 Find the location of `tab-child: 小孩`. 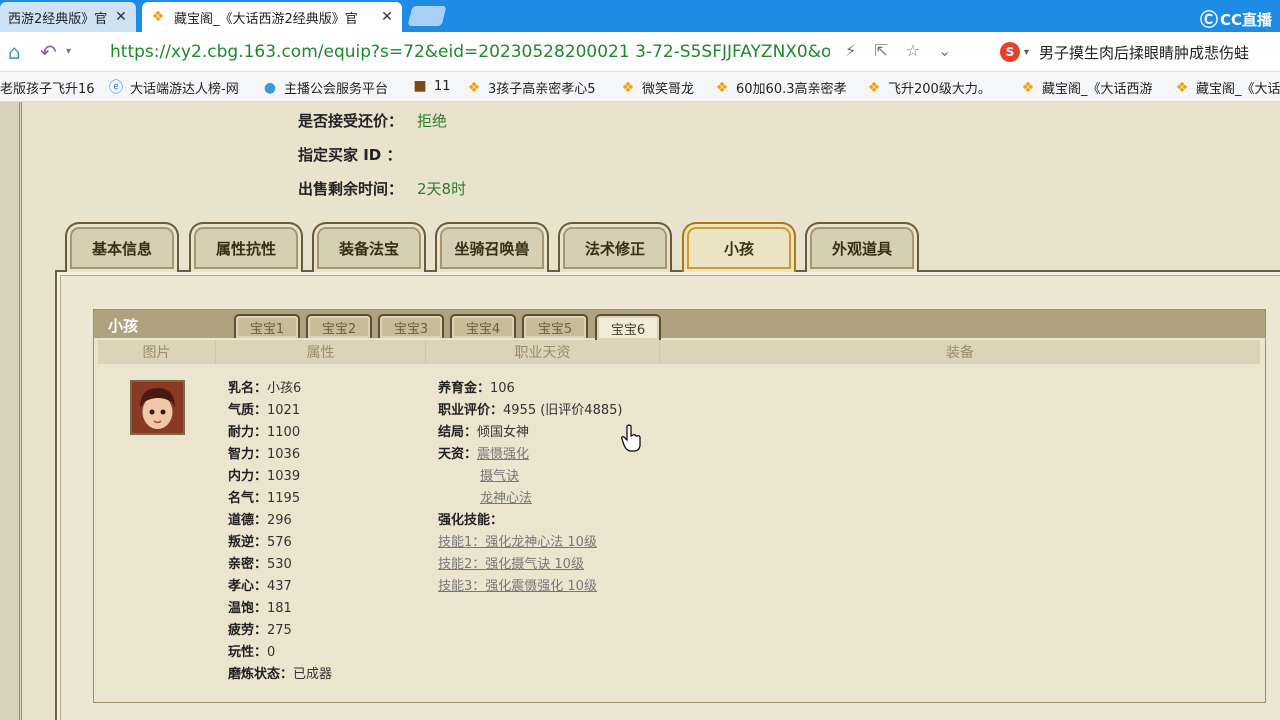

tab-child: 小孩 is located at coordinates (739, 247).